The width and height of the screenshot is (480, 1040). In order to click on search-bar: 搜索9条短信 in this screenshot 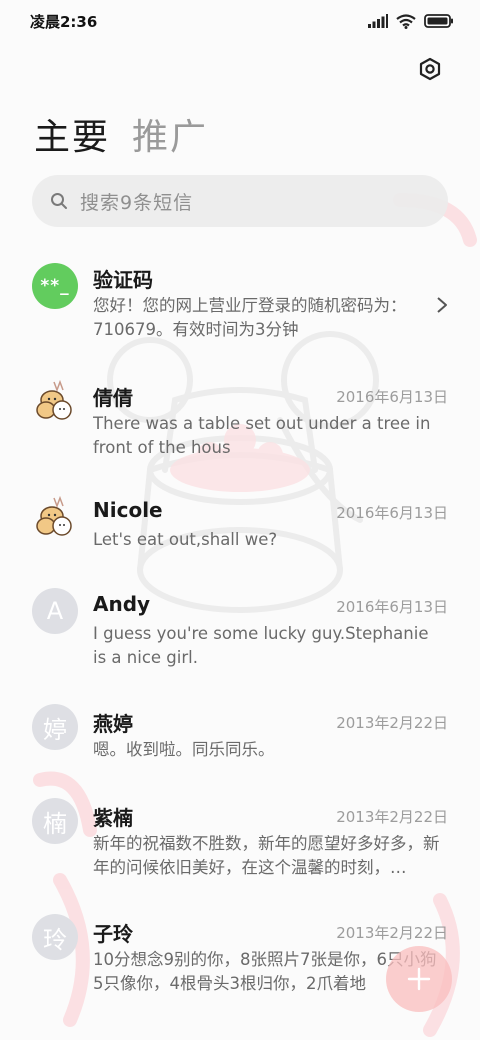, I will do `click(240, 201)`.